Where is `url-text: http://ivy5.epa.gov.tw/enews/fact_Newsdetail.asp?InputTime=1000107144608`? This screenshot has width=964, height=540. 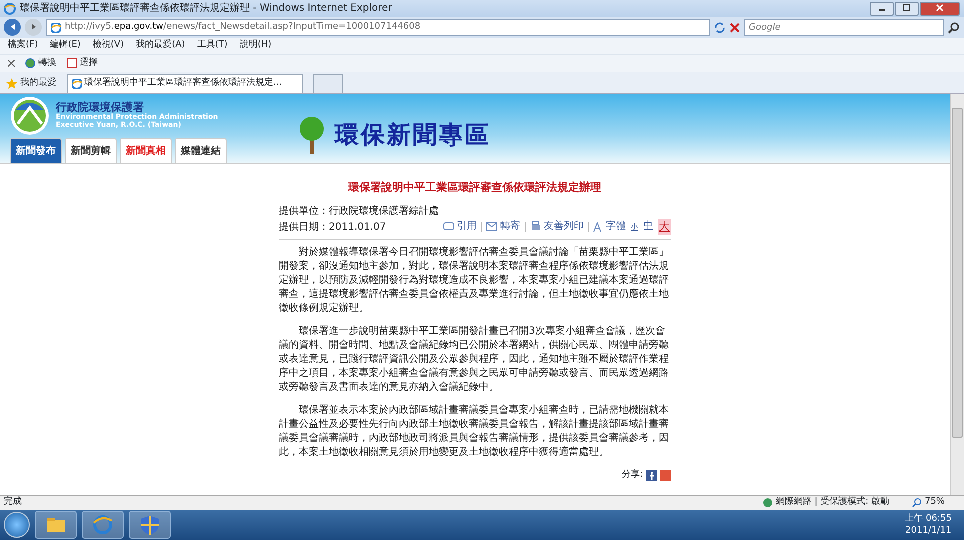 url-text: http://ivy5.epa.gov.tw/enews/fact_Newsdetail.asp?InputTime=1000107144608 is located at coordinates (243, 27).